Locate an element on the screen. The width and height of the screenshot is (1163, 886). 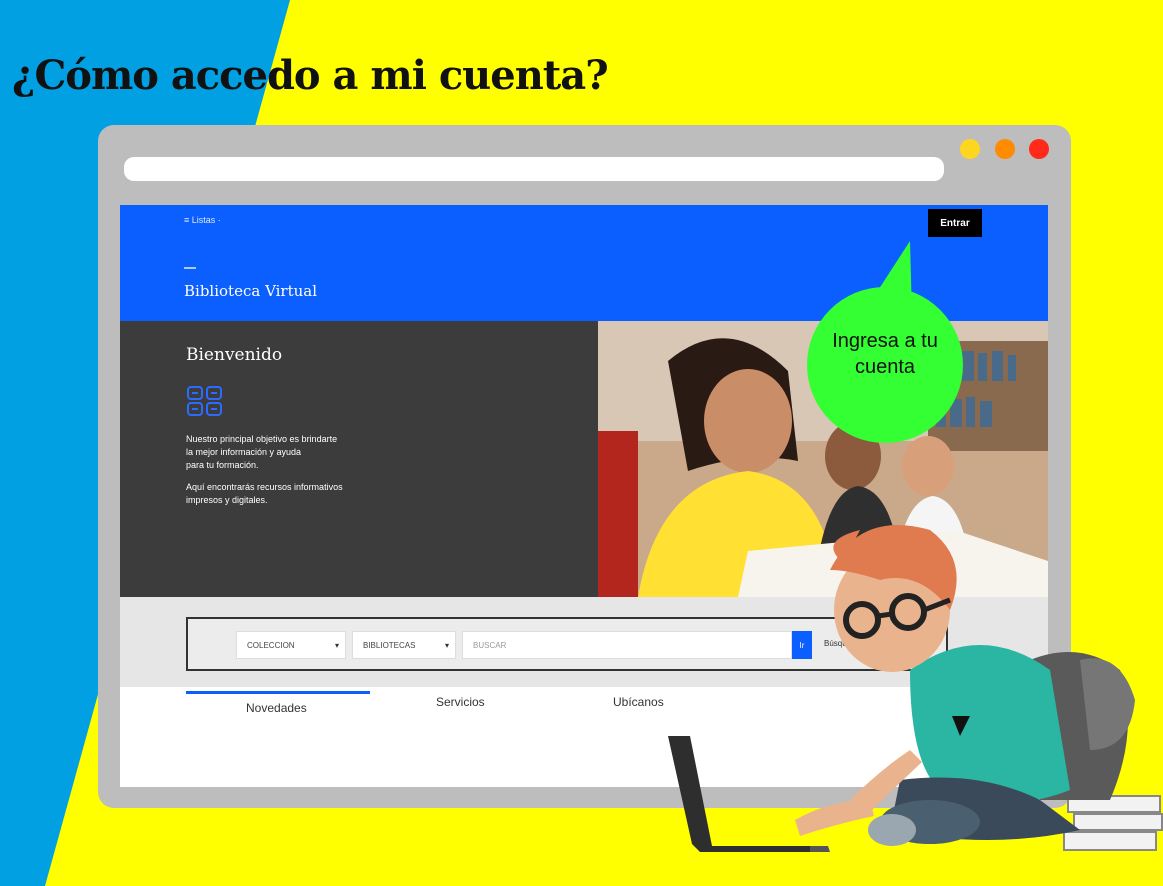
hero-line: Aquí encontrarás recursos informativos is located at coordinates (264, 487).